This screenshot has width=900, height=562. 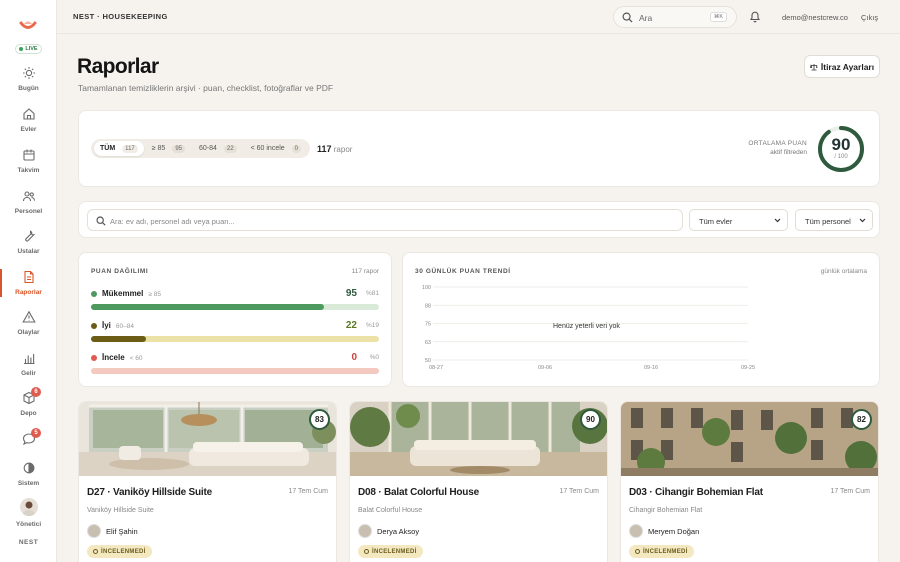 I want to click on sidebar-item-label: Depo, so click(x=28, y=413).